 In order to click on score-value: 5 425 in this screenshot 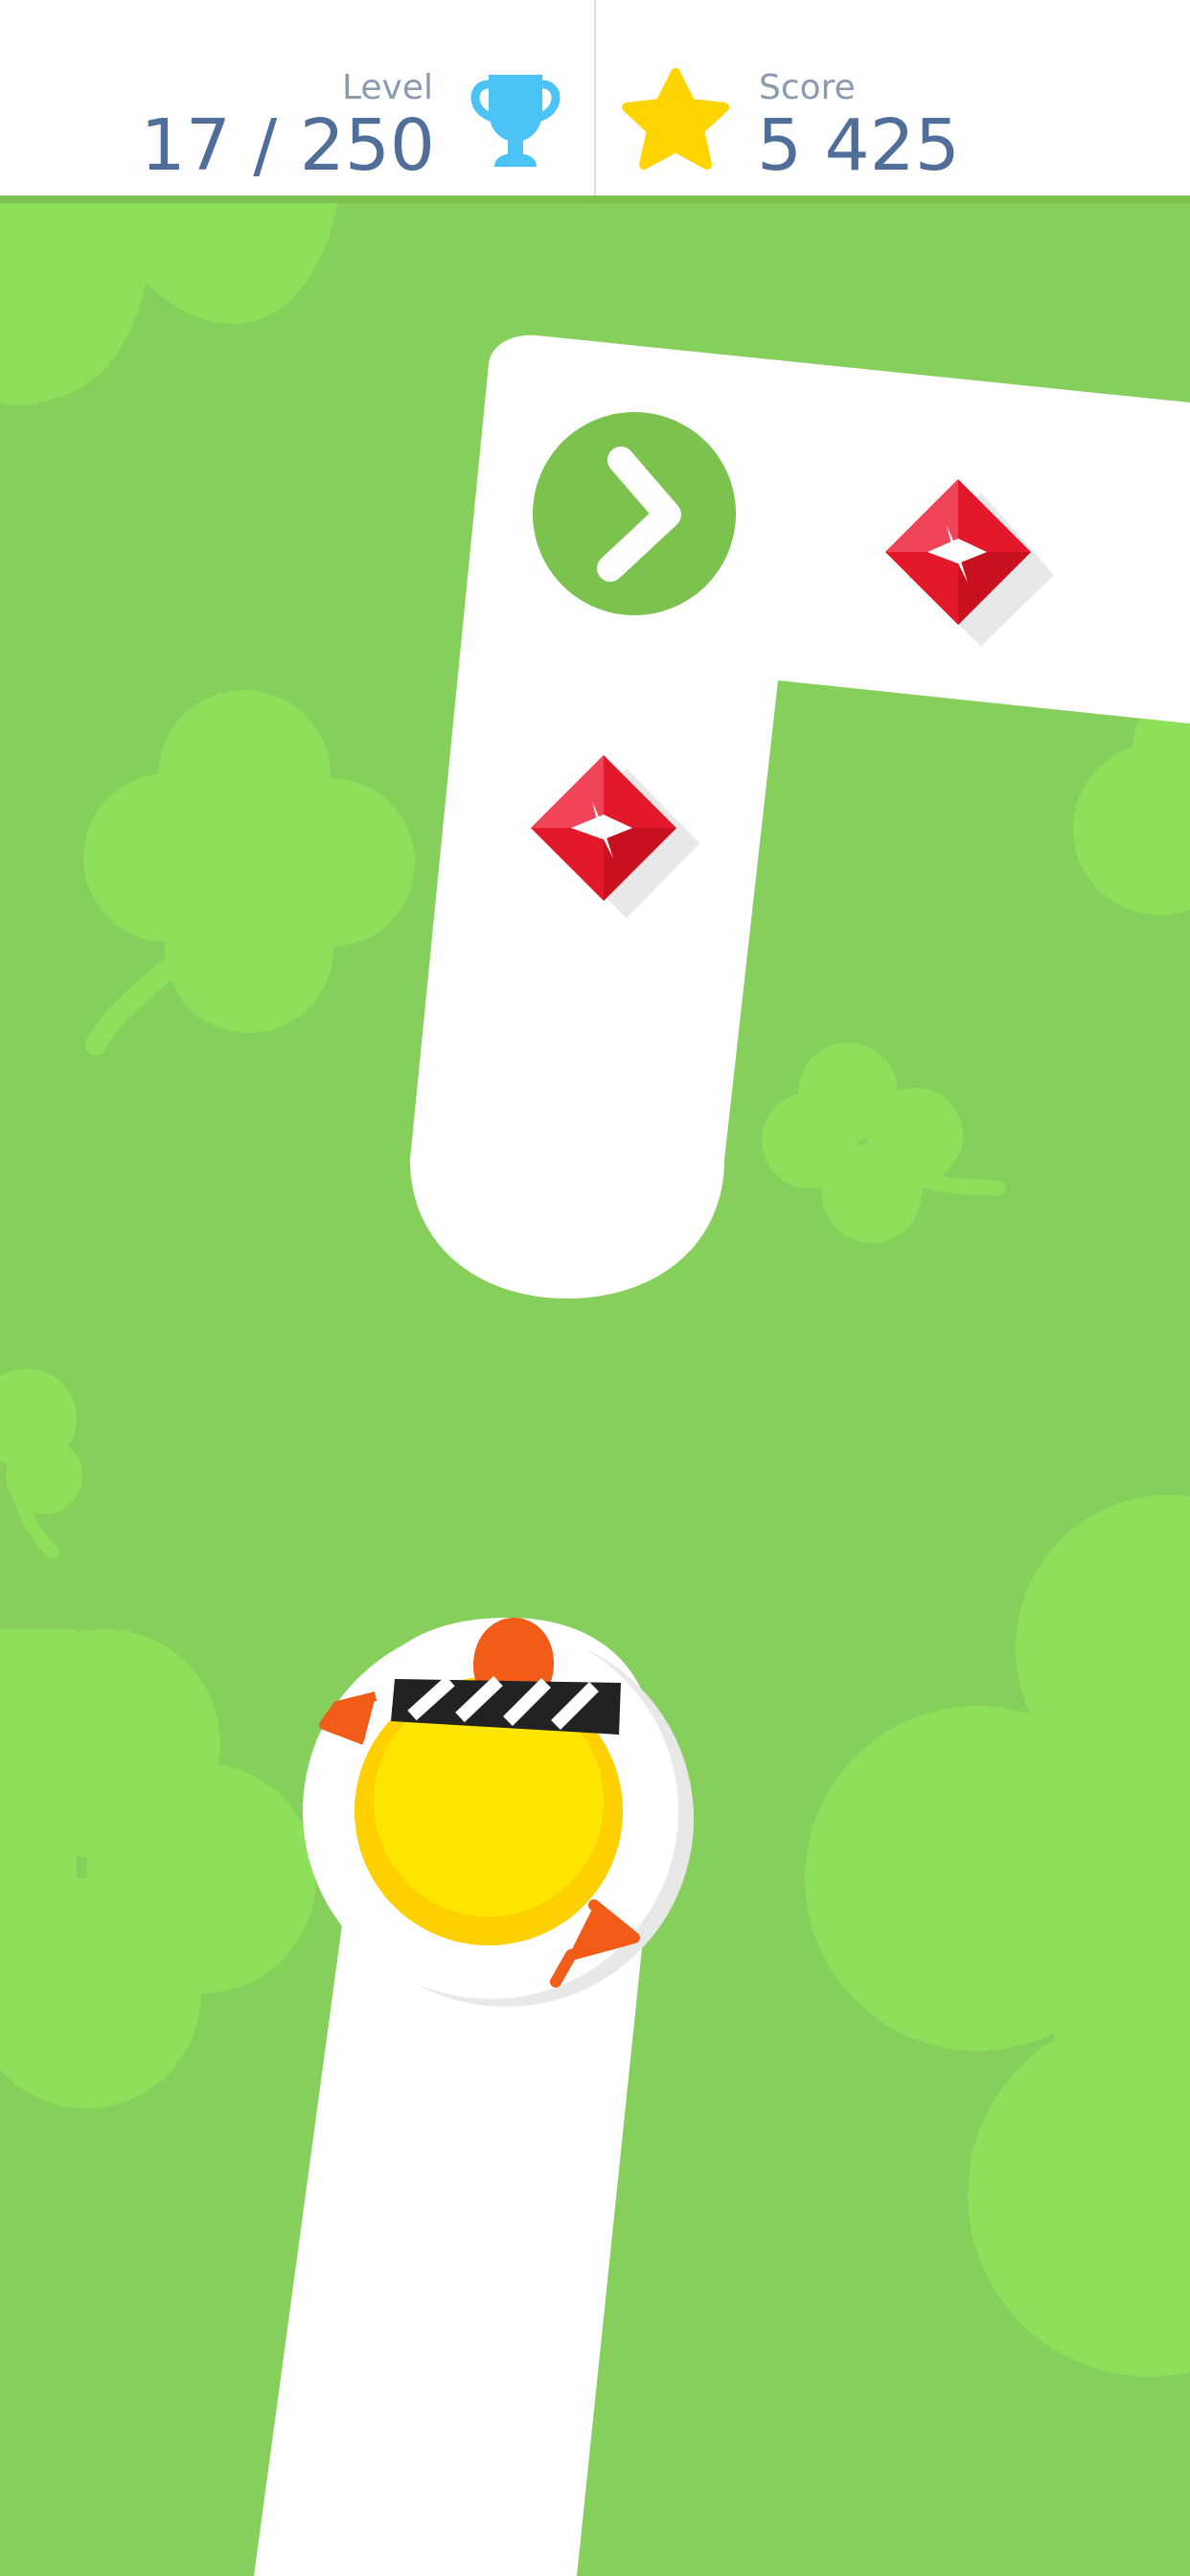, I will do `click(858, 146)`.